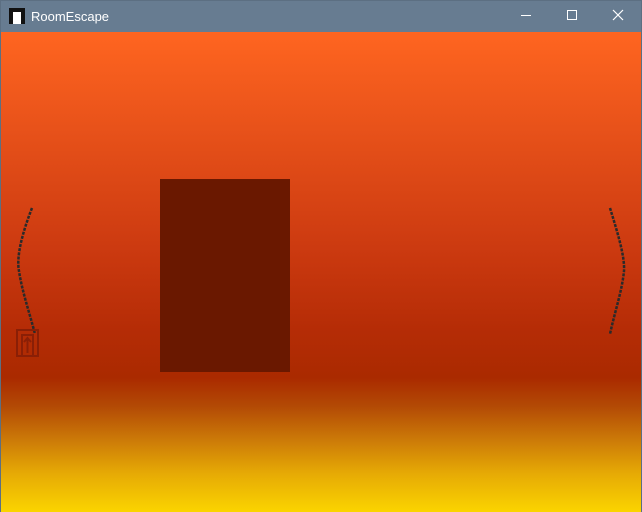 This screenshot has height=512, width=642. I want to click on maximize-icon, so click(572, 17).